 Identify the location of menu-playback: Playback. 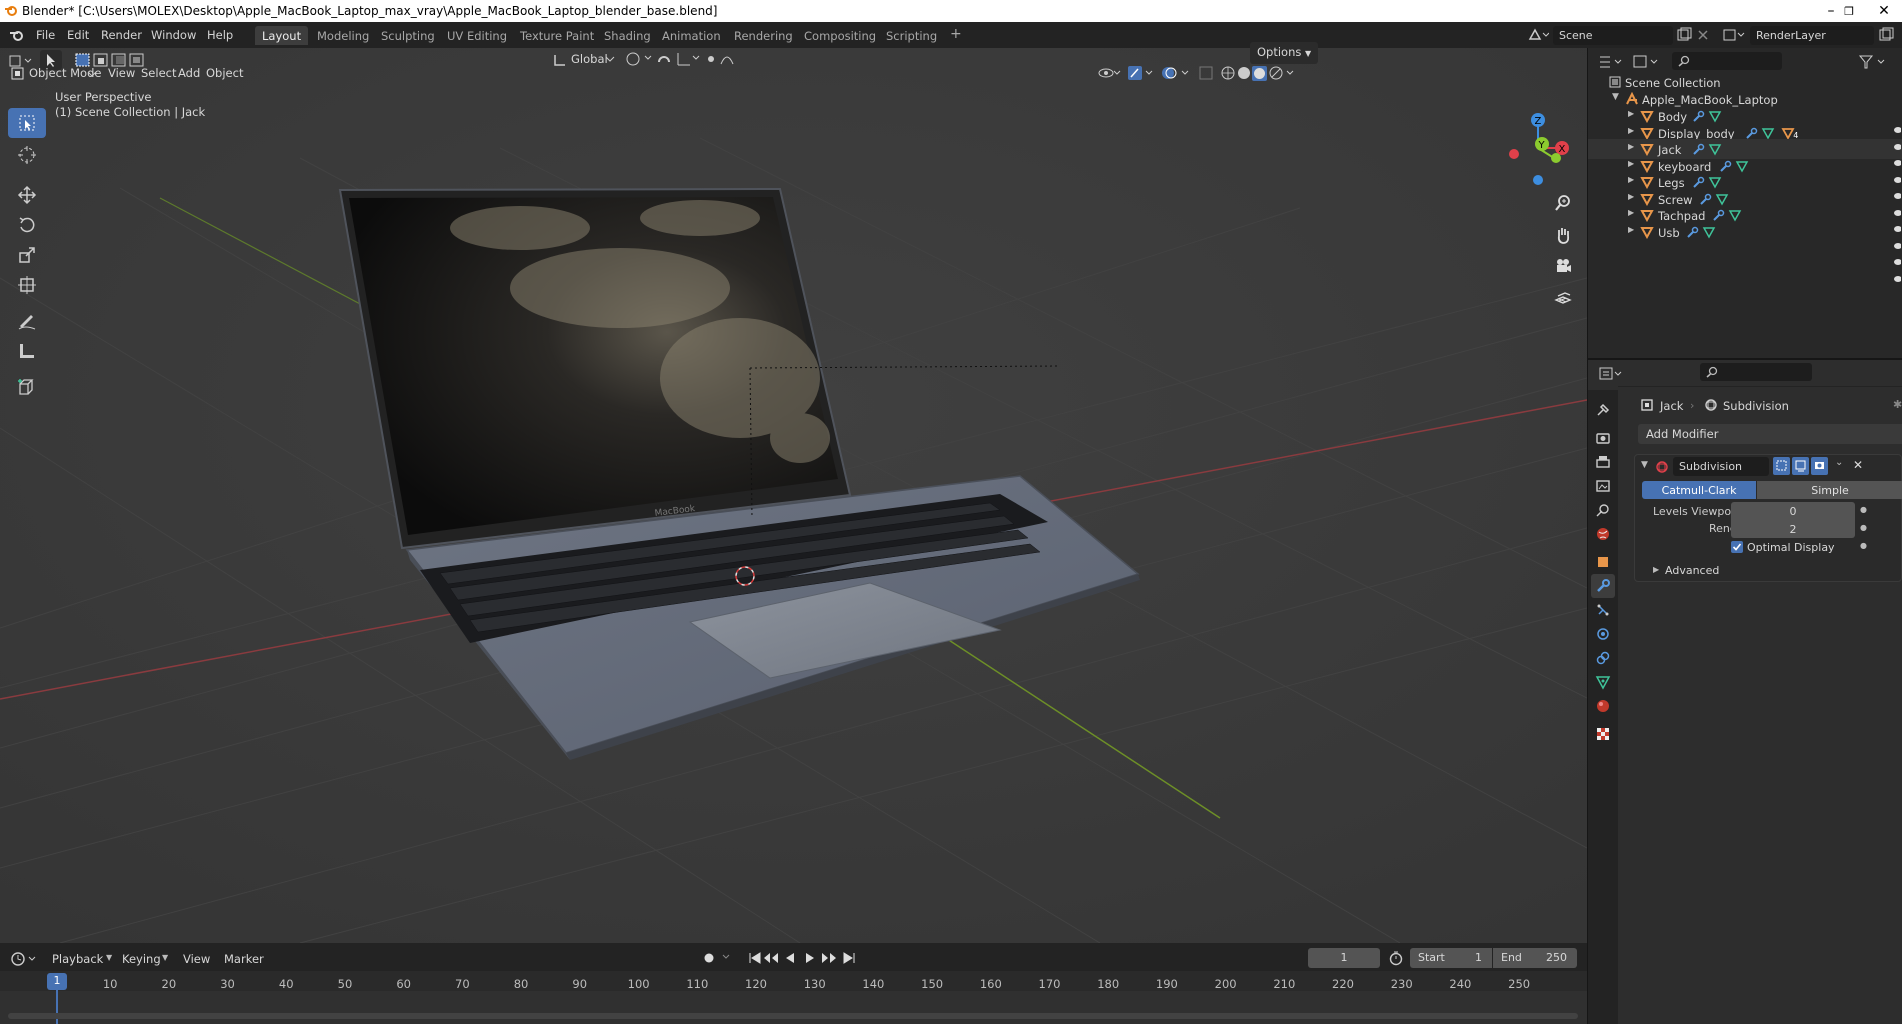
(77, 959).